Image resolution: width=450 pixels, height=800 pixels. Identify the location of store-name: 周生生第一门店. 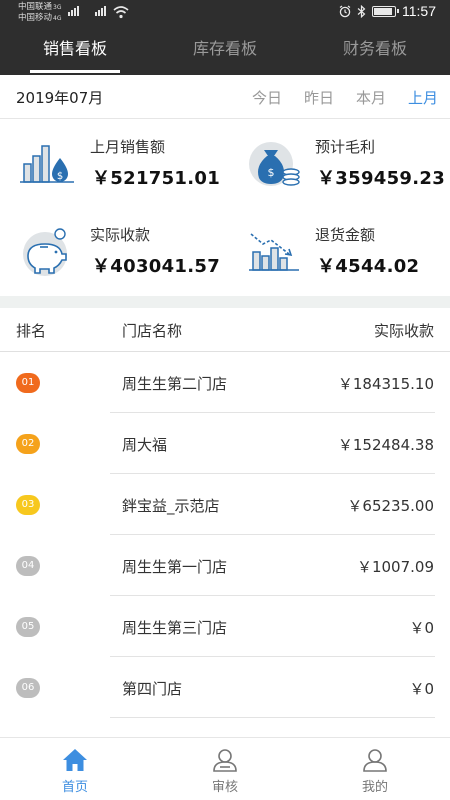
(175, 567).